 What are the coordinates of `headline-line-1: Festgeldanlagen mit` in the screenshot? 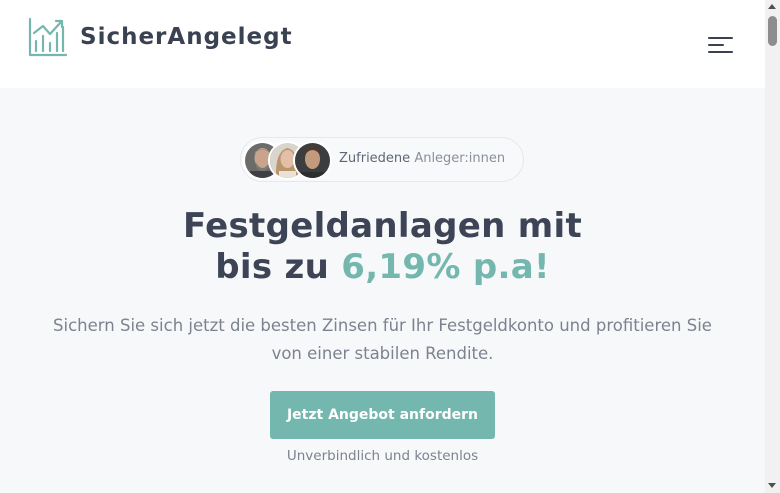 It's located at (382, 226).